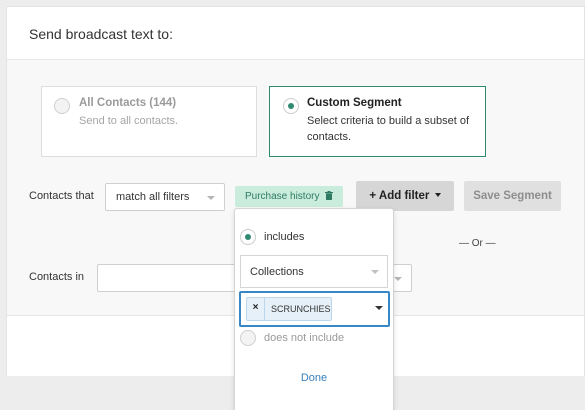  What do you see at coordinates (153, 197) in the screenshot?
I see `match-mode-value: match all filters` at bounding box center [153, 197].